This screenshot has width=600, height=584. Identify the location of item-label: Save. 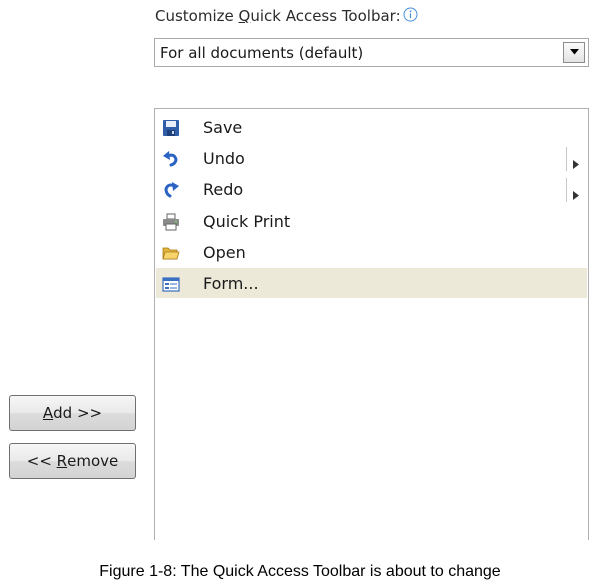
(223, 127).